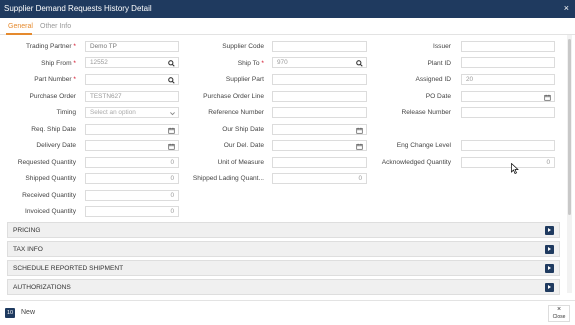 This screenshot has width=575, height=325. I want to click on section-title: TAX INFO, so click(28, 249).